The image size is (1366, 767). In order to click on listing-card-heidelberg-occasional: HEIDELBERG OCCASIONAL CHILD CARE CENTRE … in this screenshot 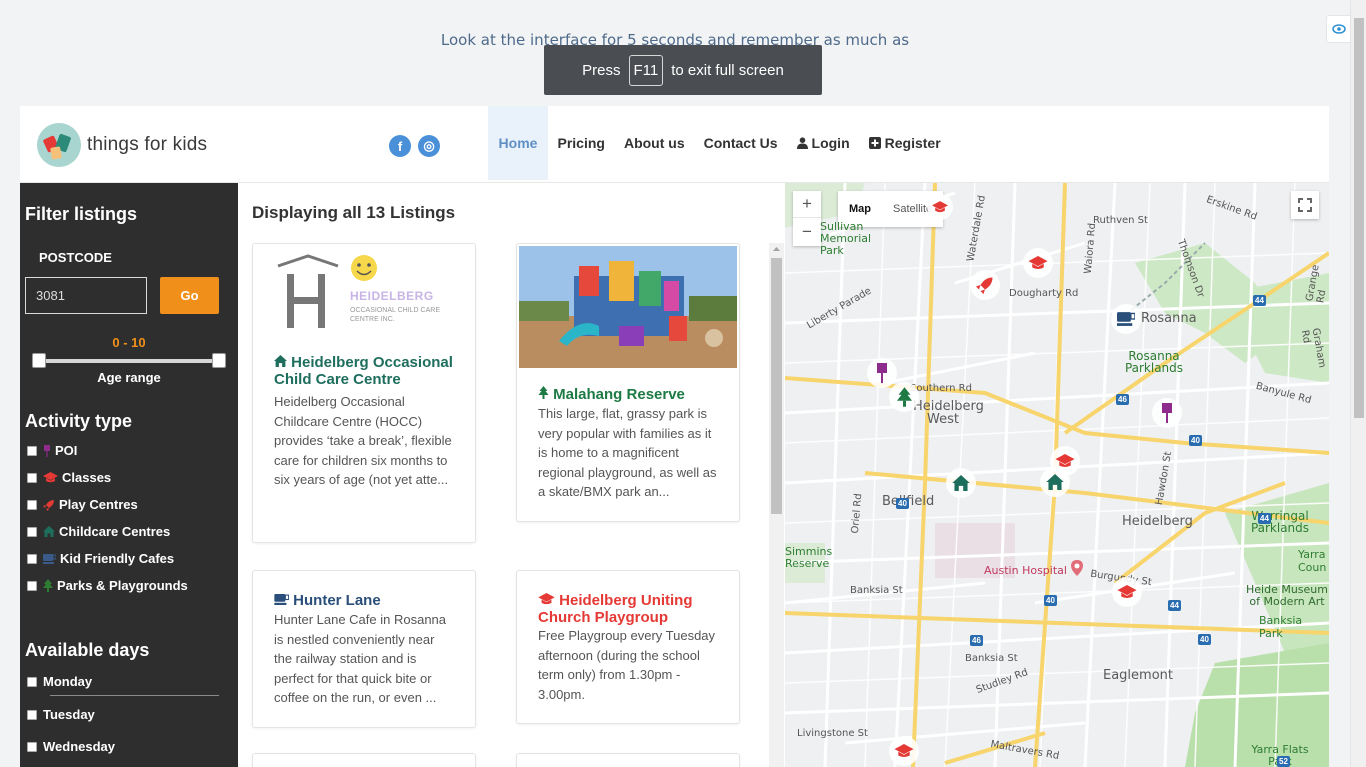, I will do `click(364, 393)`.